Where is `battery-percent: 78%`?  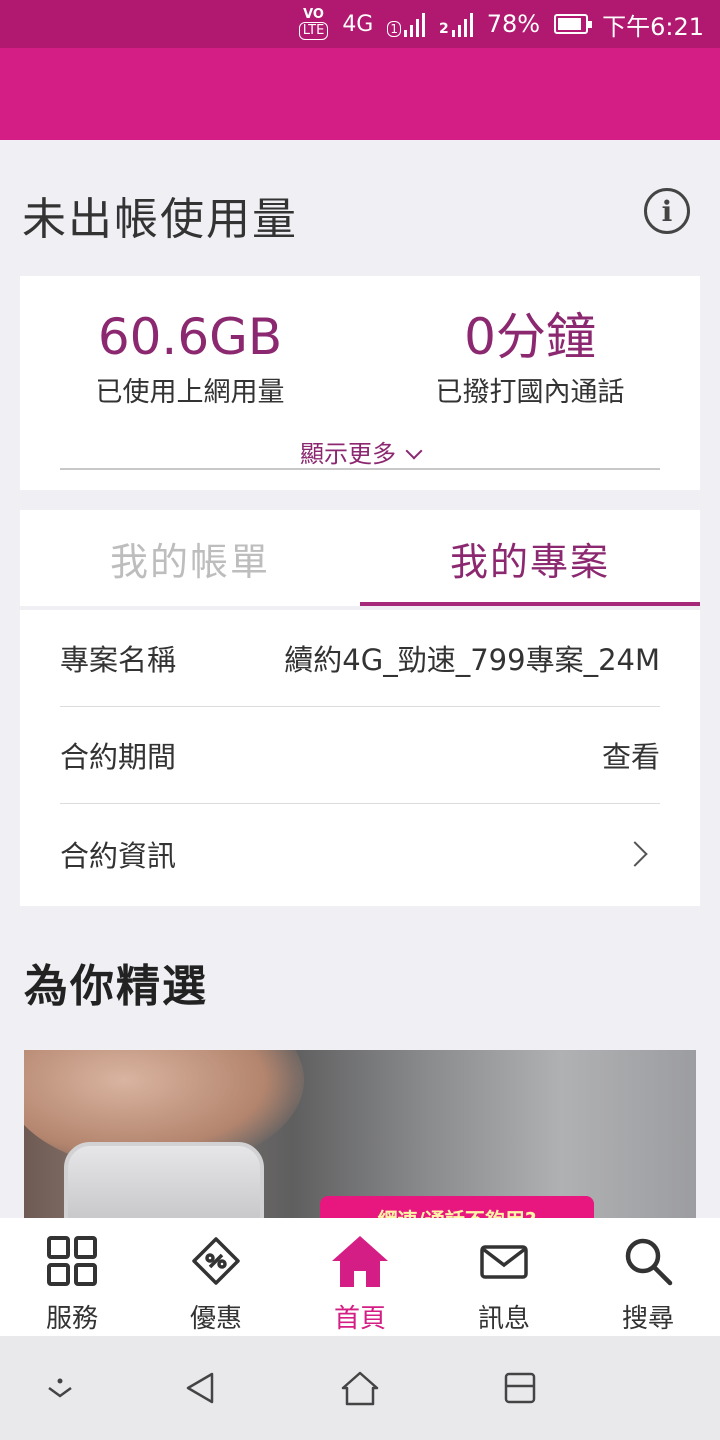 battery-percent: 78% is located at coordinates (513, 24).